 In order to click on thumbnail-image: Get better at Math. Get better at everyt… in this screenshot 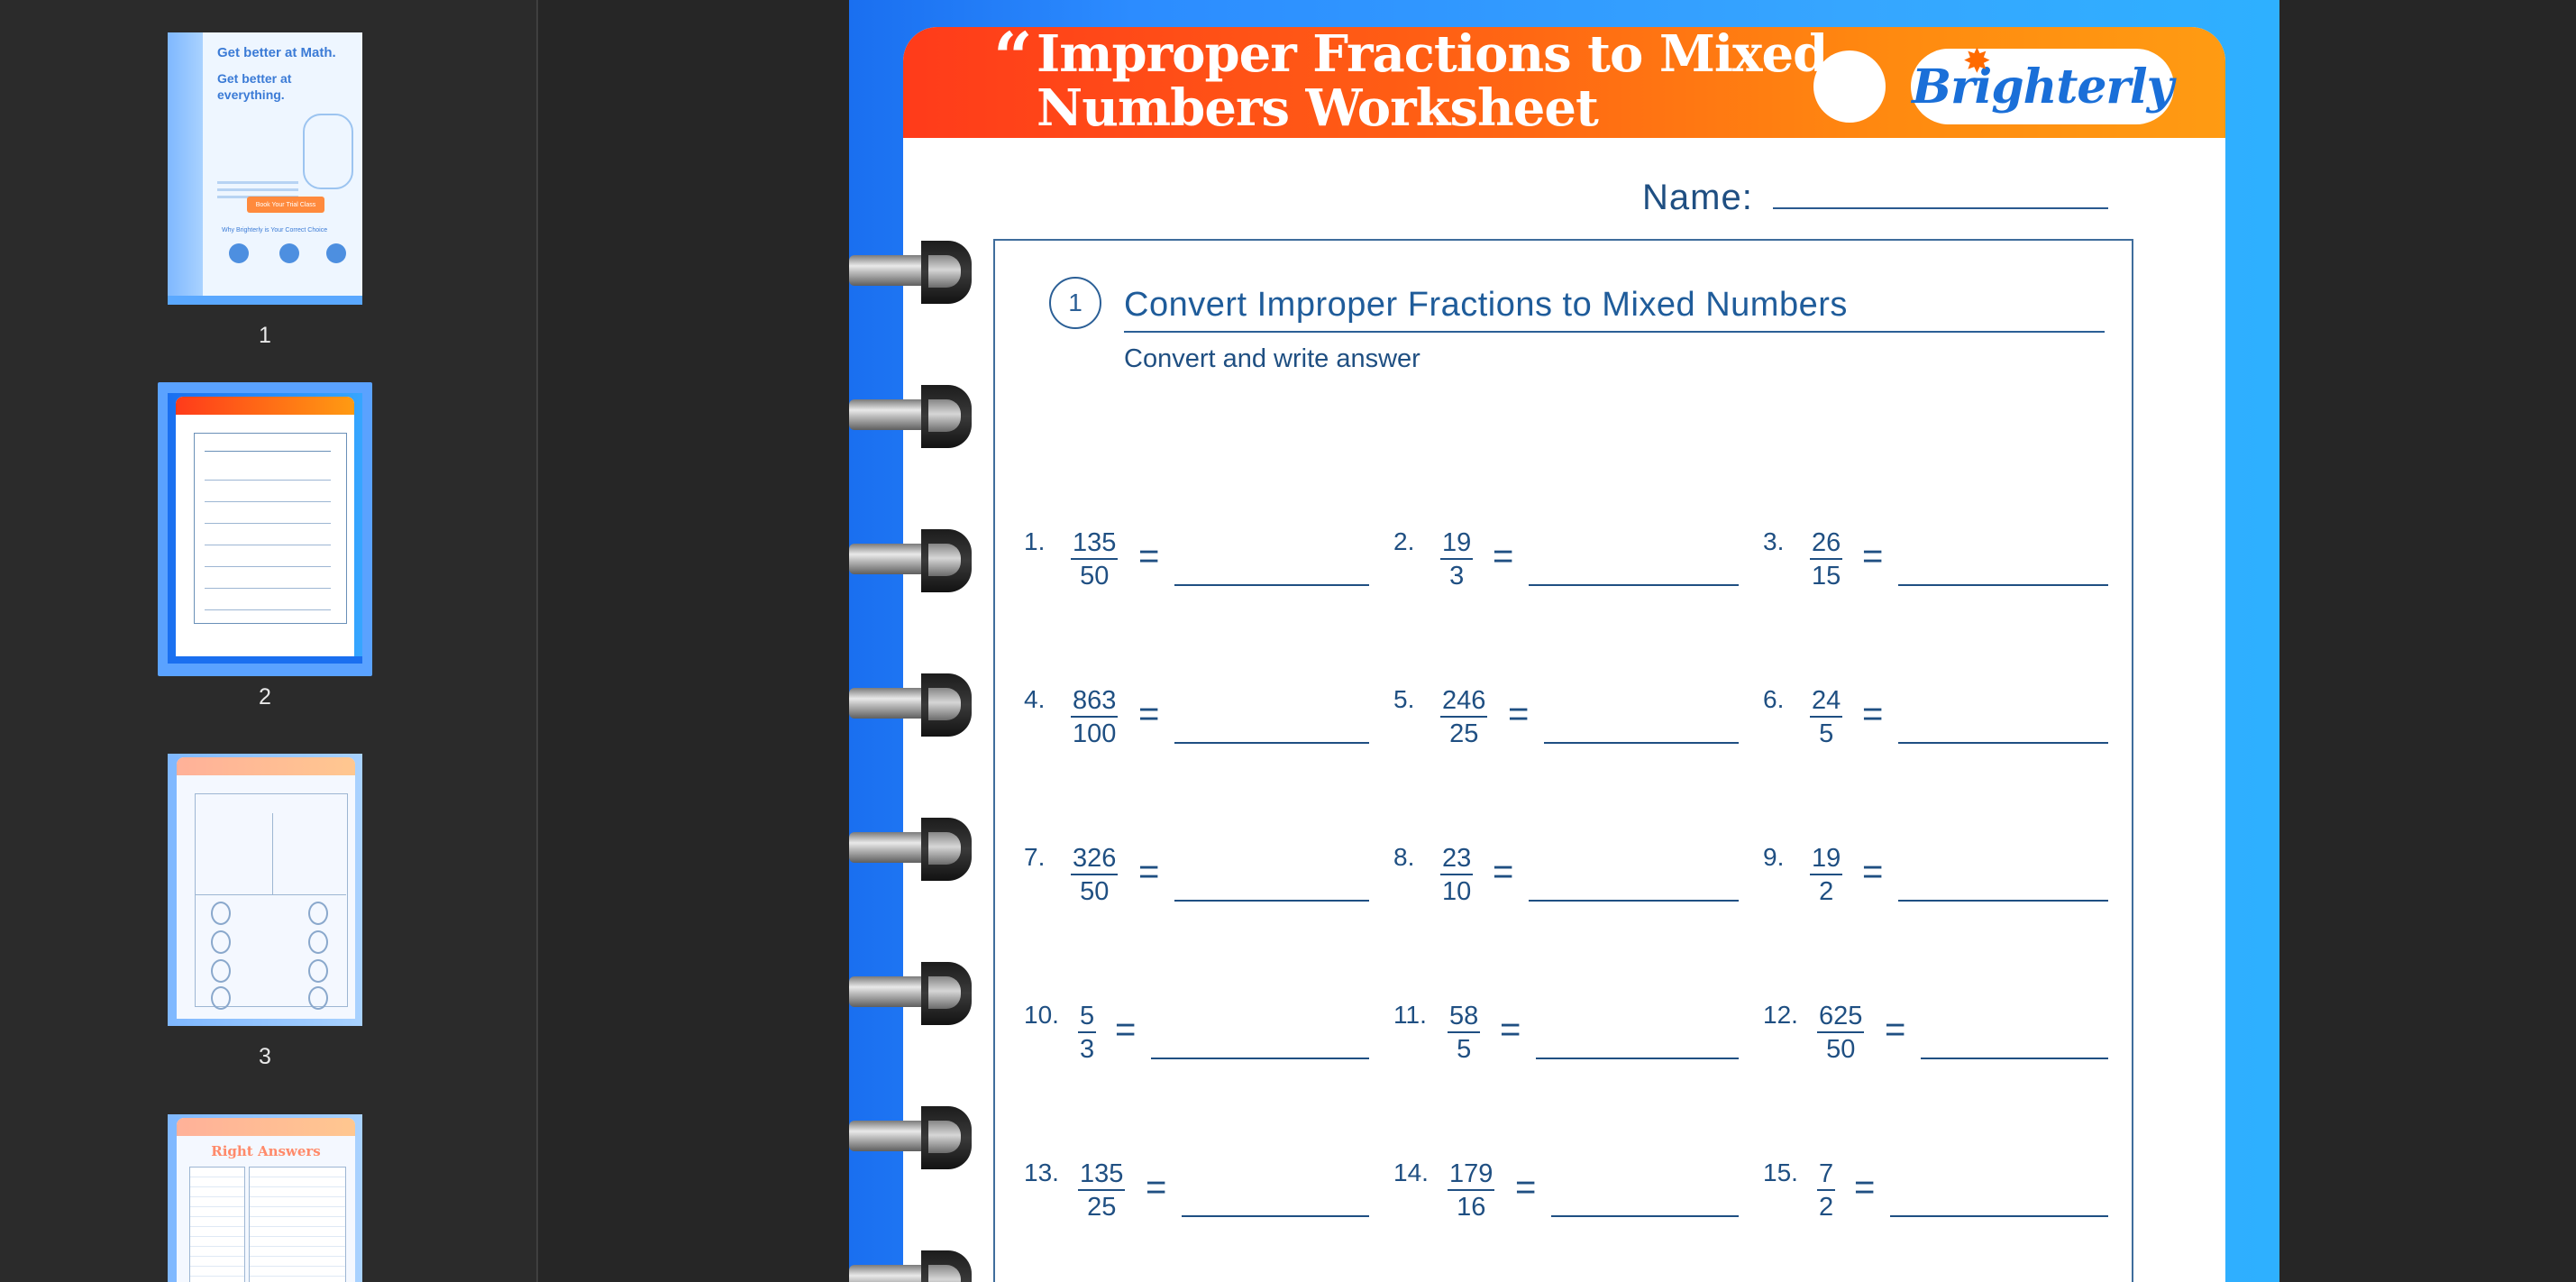, I will do `click(265, 169)`.